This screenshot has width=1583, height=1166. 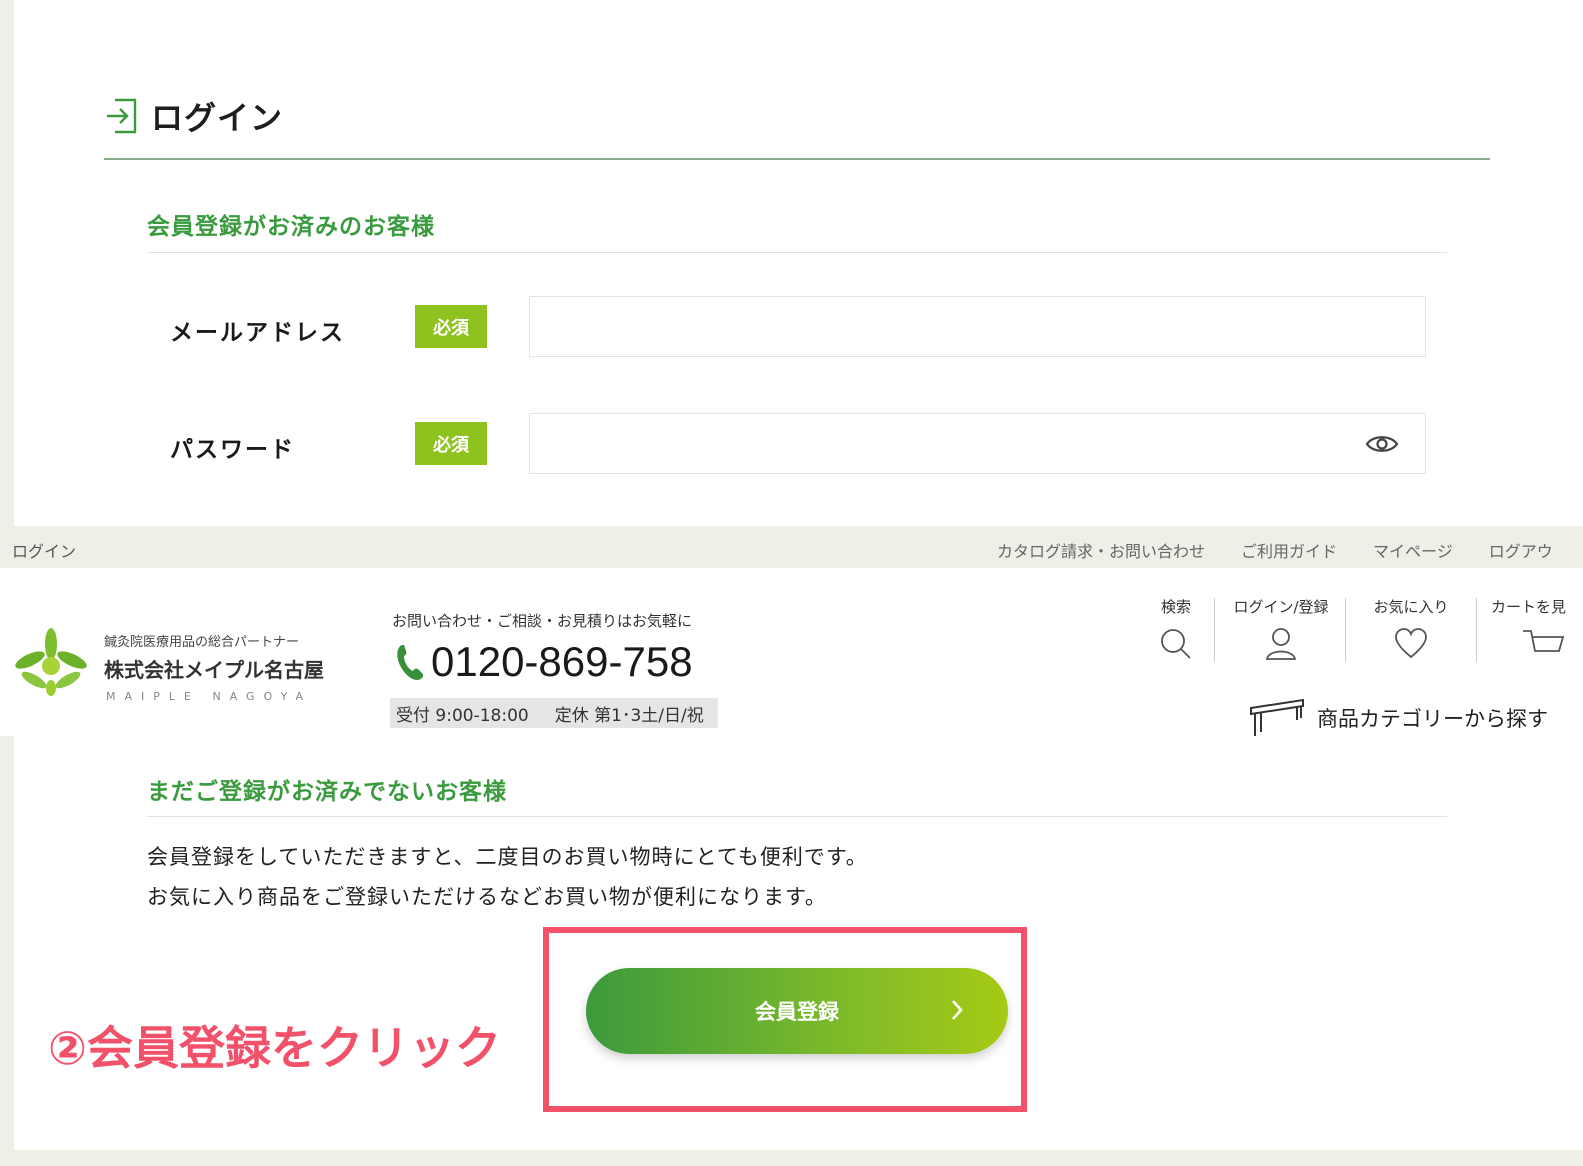 I want to click on member-section-title: 会員登録がお済みのお客様, so click(x=291, y=227).